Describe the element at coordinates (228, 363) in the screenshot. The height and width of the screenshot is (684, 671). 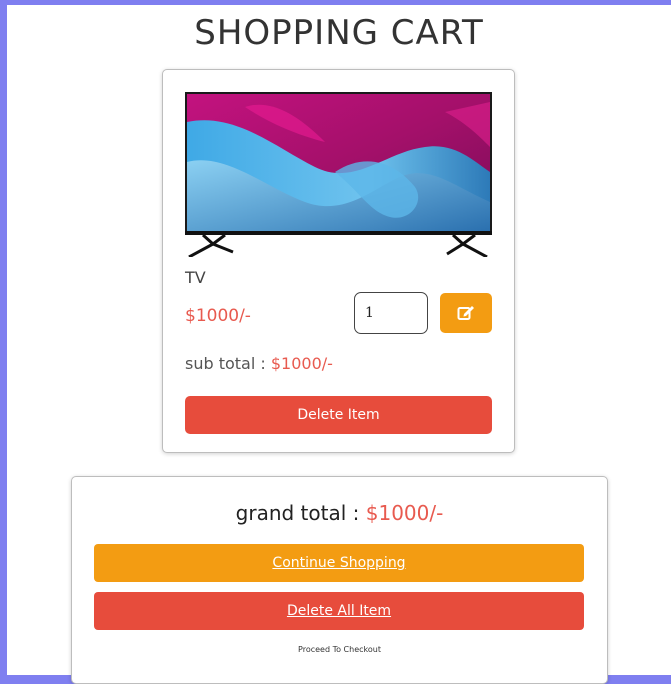
I see `subtotal-label: sub total :` at that location.